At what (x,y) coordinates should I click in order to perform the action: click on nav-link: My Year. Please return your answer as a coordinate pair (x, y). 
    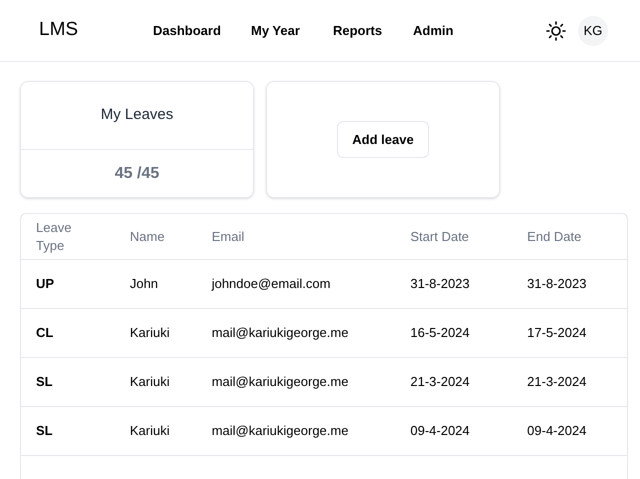
    Looking at the image, I should click on (292, 30).